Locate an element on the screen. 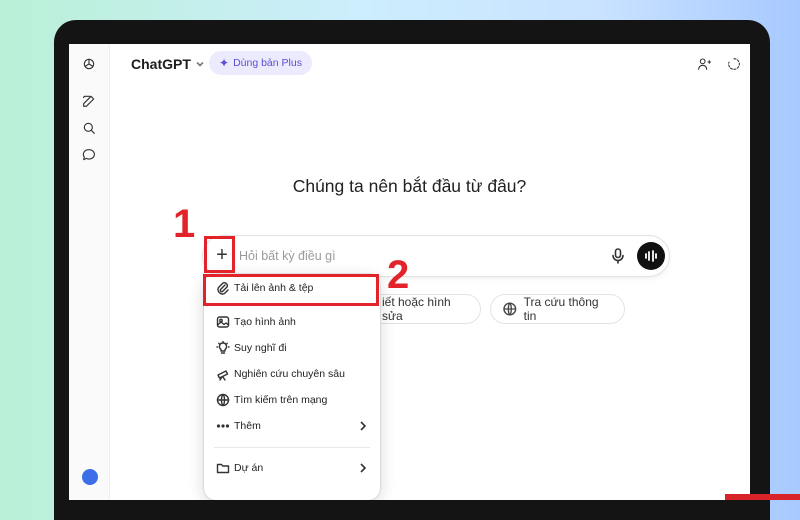  menu-item-label: Tạo hình ảnh is located at coordinates (265, 322).